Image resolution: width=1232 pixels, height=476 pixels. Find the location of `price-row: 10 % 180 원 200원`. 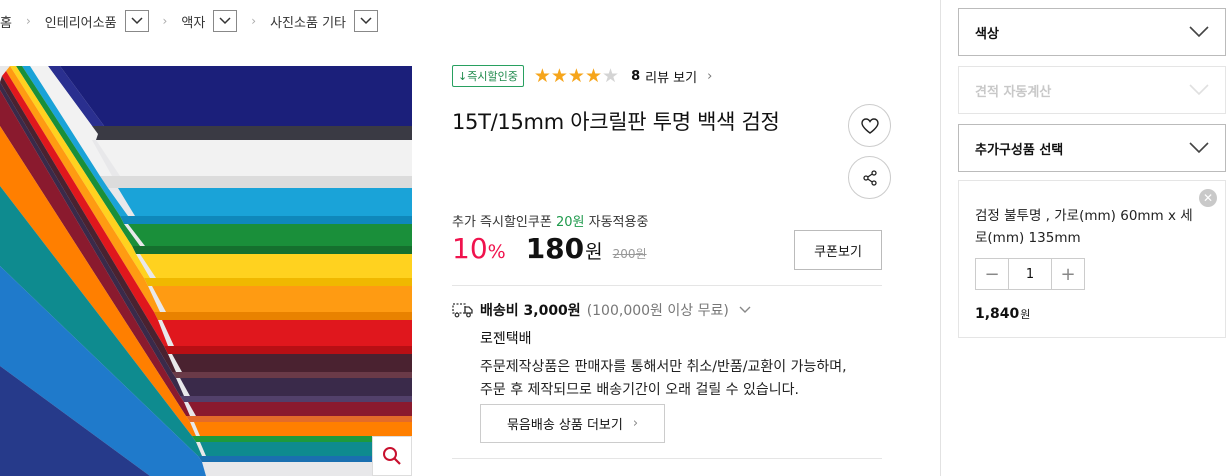

price-row: 10 % 180 원 200원 is located at coordinates (549, 248).